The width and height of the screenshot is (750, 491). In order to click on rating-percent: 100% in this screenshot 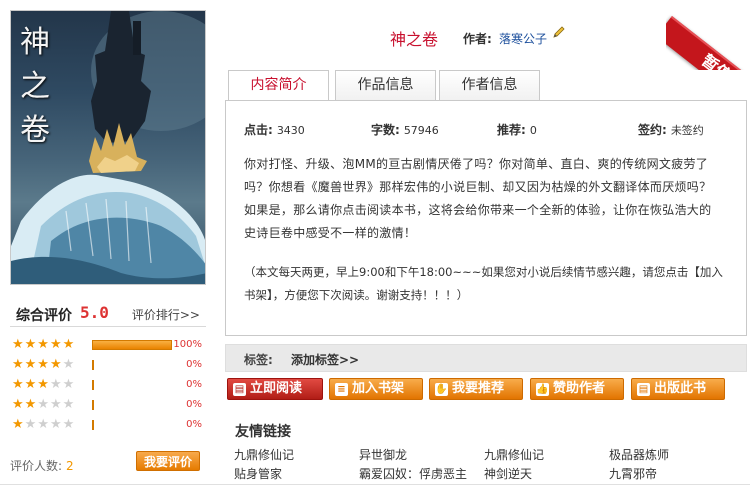, I will do `click(187, 344)`.